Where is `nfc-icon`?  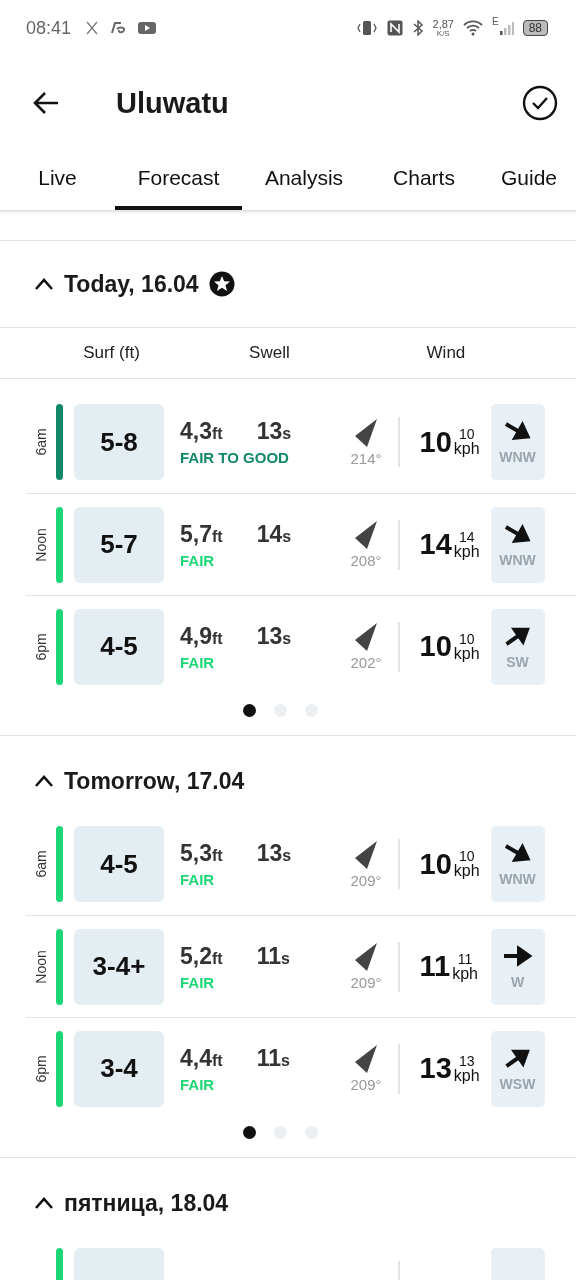
nfc-icon is located at coordinates (394, 28).